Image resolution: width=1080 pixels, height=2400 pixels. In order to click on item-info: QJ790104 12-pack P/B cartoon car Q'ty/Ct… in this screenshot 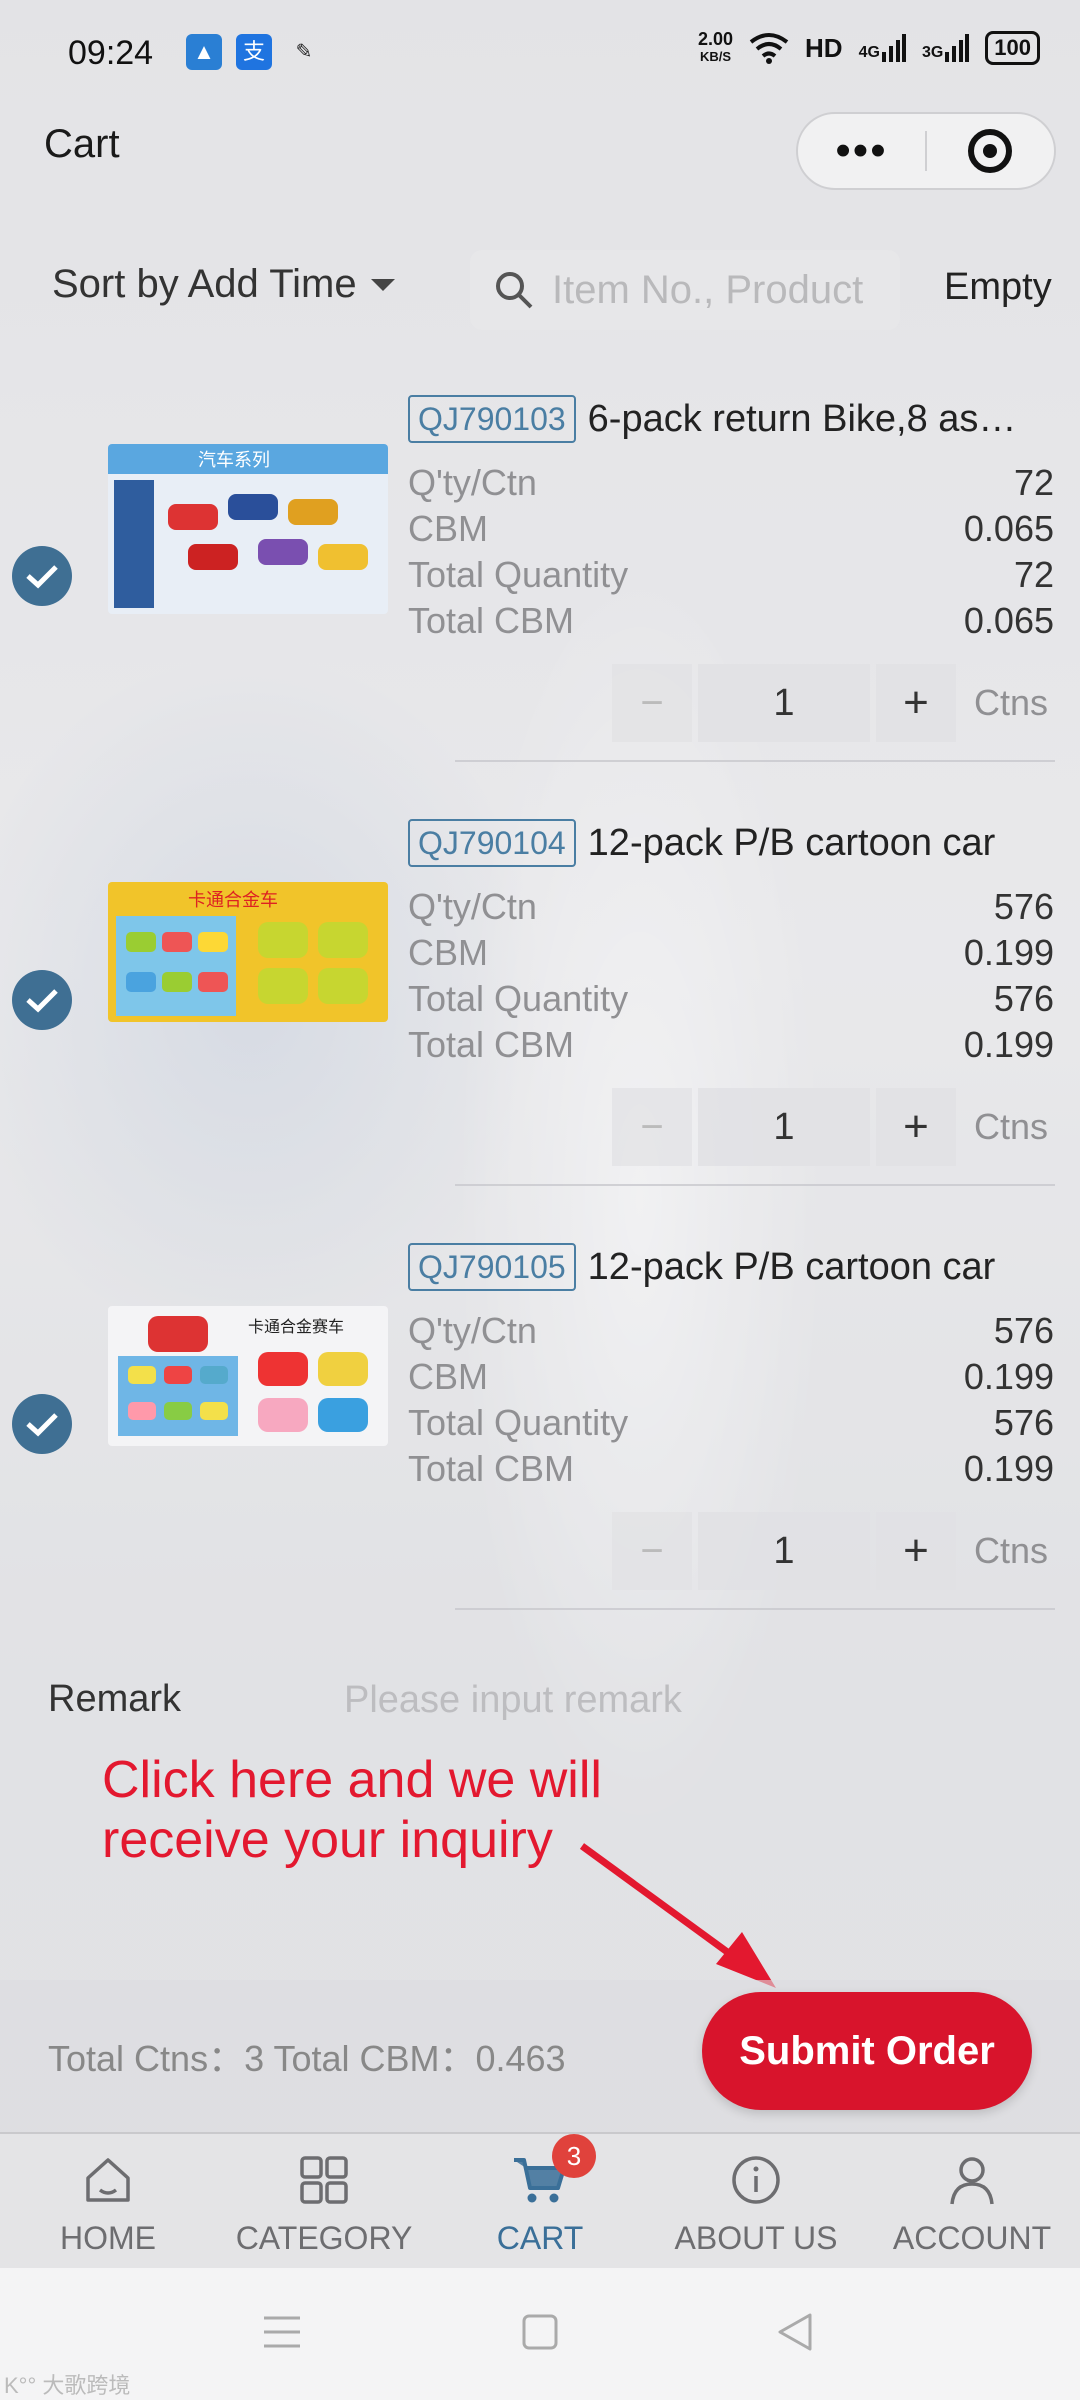, I will do `click(731, 942)`.